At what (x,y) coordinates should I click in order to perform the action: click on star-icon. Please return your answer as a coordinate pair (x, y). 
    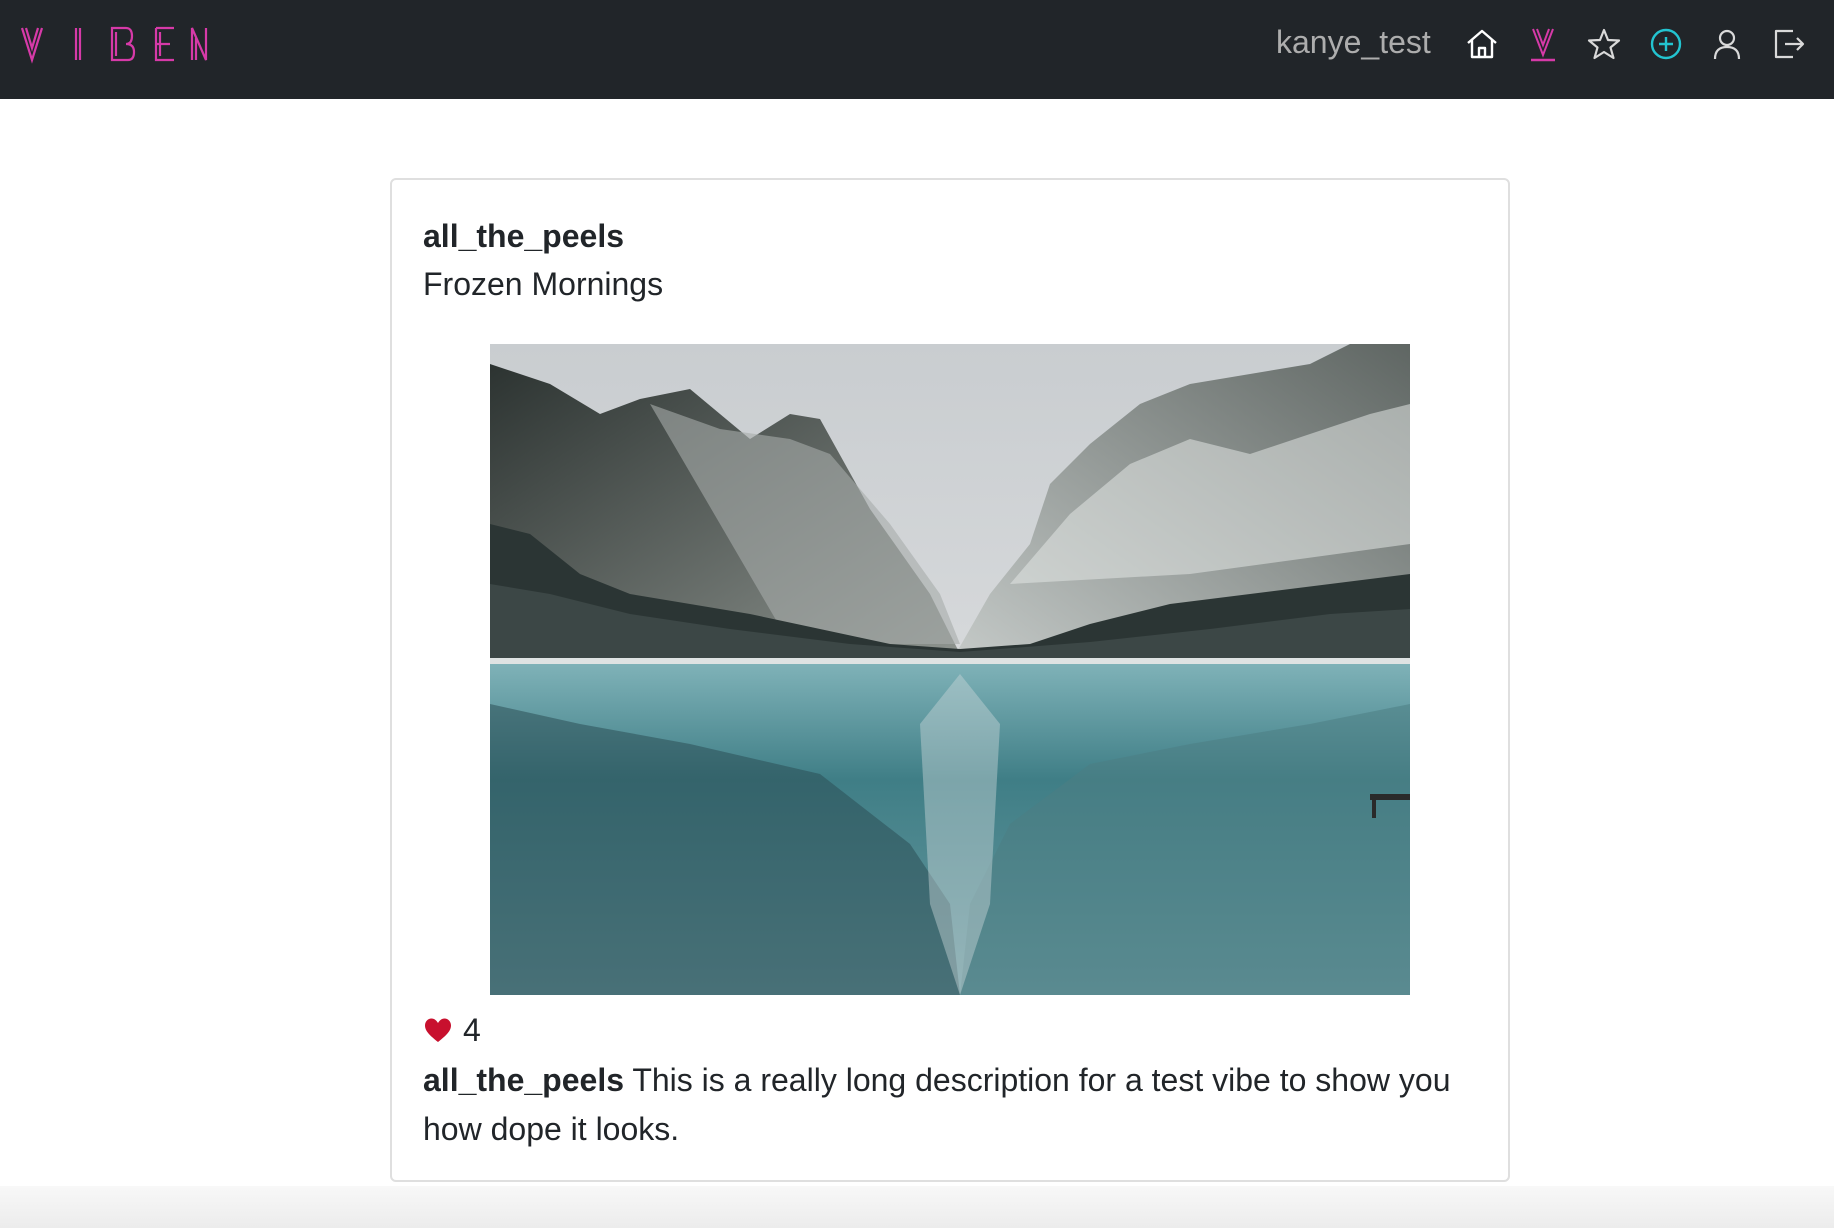
    Looking at the image, I should click on (1604, 44).